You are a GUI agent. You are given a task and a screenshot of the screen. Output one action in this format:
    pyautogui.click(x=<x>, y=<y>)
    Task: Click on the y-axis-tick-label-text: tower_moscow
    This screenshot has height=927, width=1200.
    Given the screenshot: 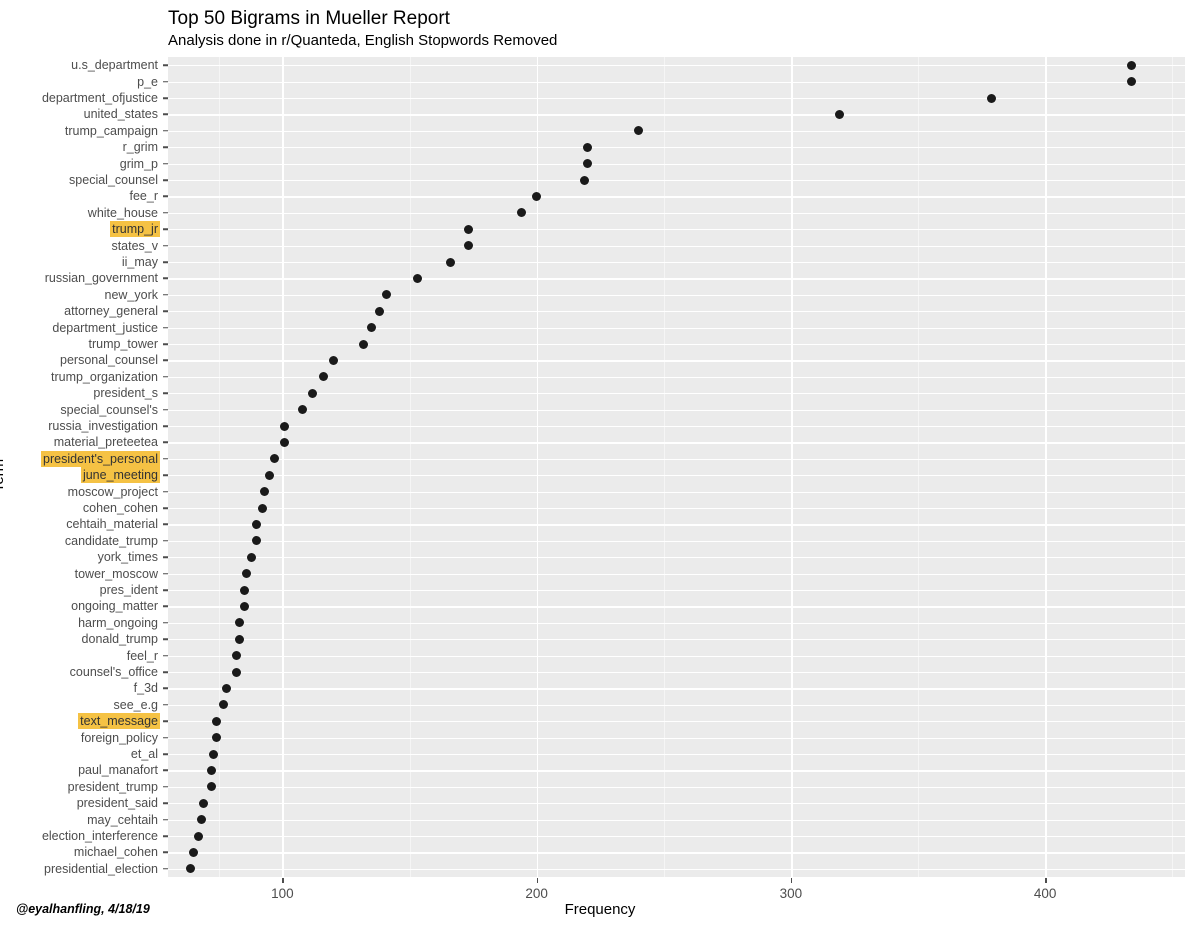 What is the action you would take?
    pyautogui.click(x=116, y=573)
    